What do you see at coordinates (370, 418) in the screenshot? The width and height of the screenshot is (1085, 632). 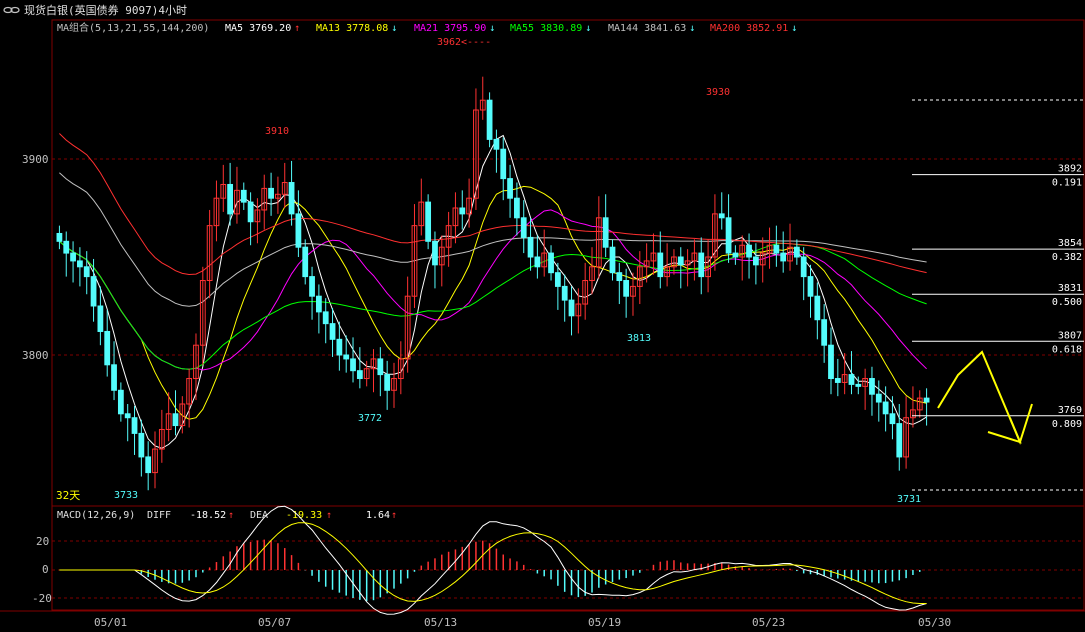 I see `annotation-low-3772: 3772` at bounding box center [370, 418].